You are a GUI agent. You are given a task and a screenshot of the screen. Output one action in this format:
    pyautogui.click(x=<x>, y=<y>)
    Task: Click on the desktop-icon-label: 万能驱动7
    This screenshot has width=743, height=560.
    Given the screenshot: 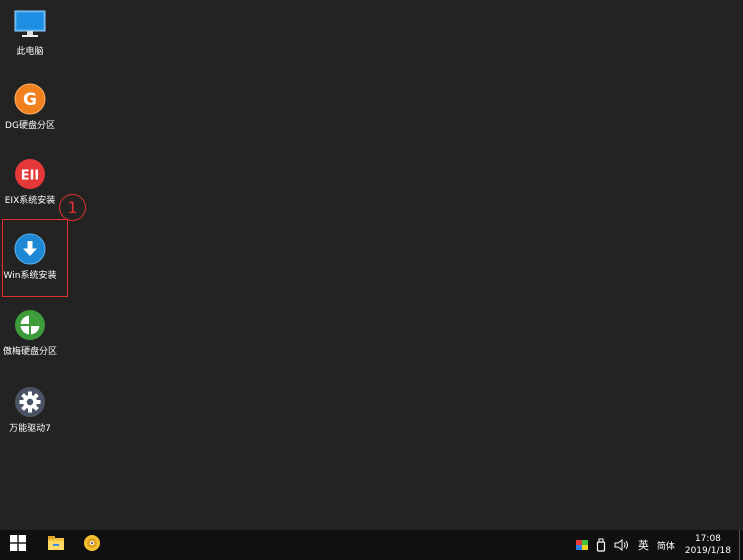 What is the action you would take?
    pyautogui.click(x=30, y=429)
    